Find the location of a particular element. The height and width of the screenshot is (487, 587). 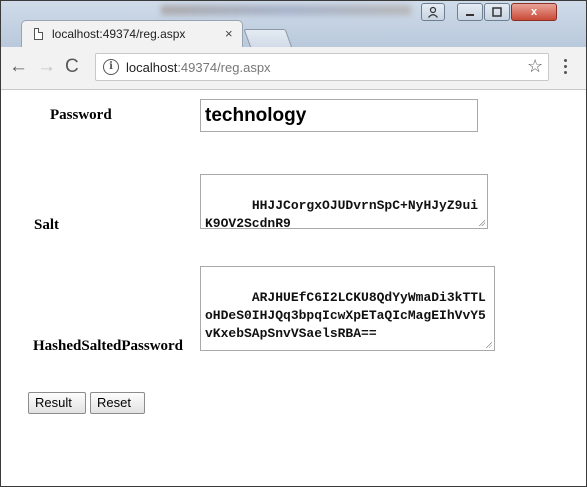

address-bar: i localhost:49374/reg.aspx ☆ is located at coordinates (322, 67).